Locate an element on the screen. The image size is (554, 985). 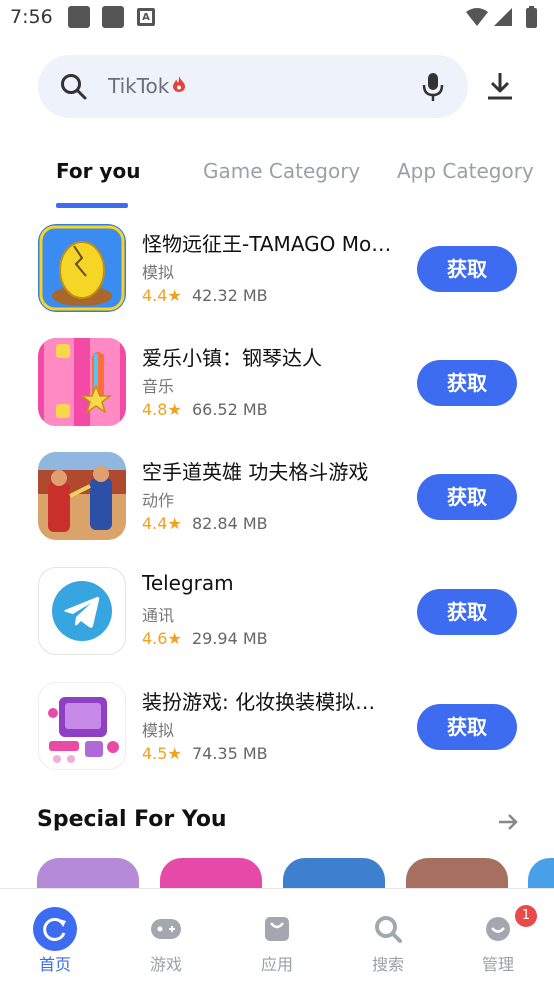
app-rating: 4.8★ is located at coordinates (162, 409).